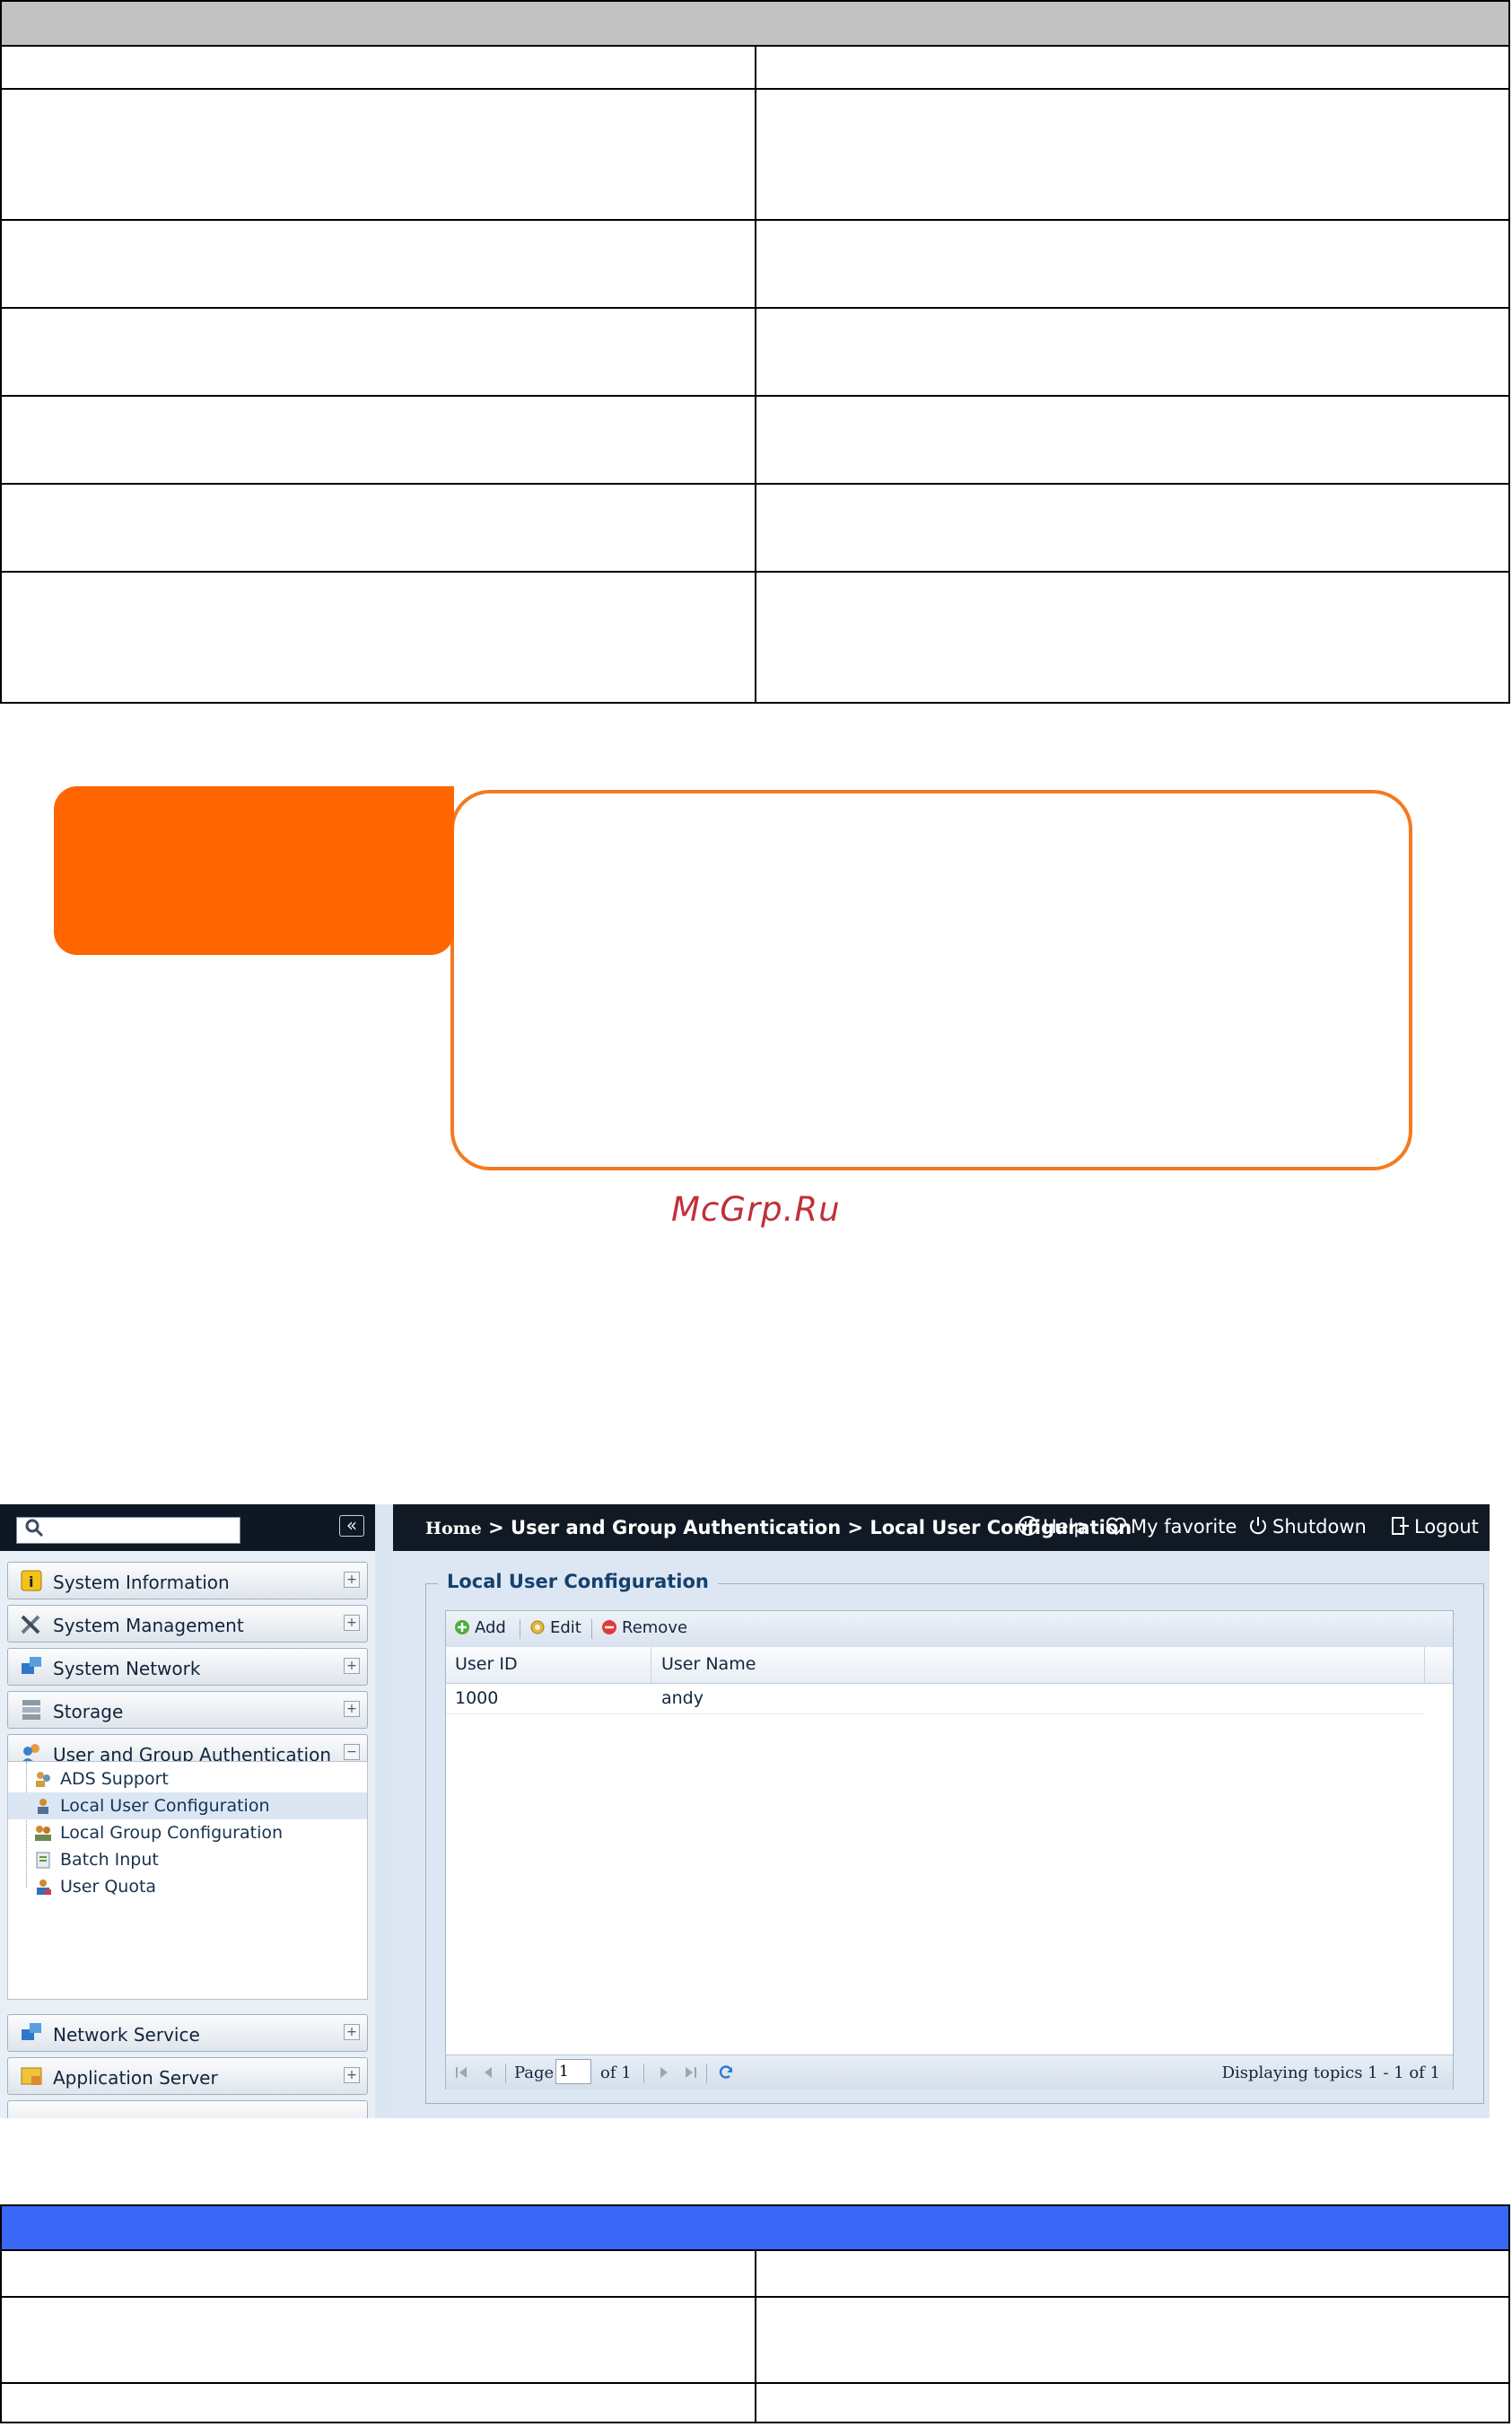 This screenshot has width=1512, height=2427. Describe the element at coordinates (187, 2109) in the screenshot. I see `menu-item-partial` at that location.